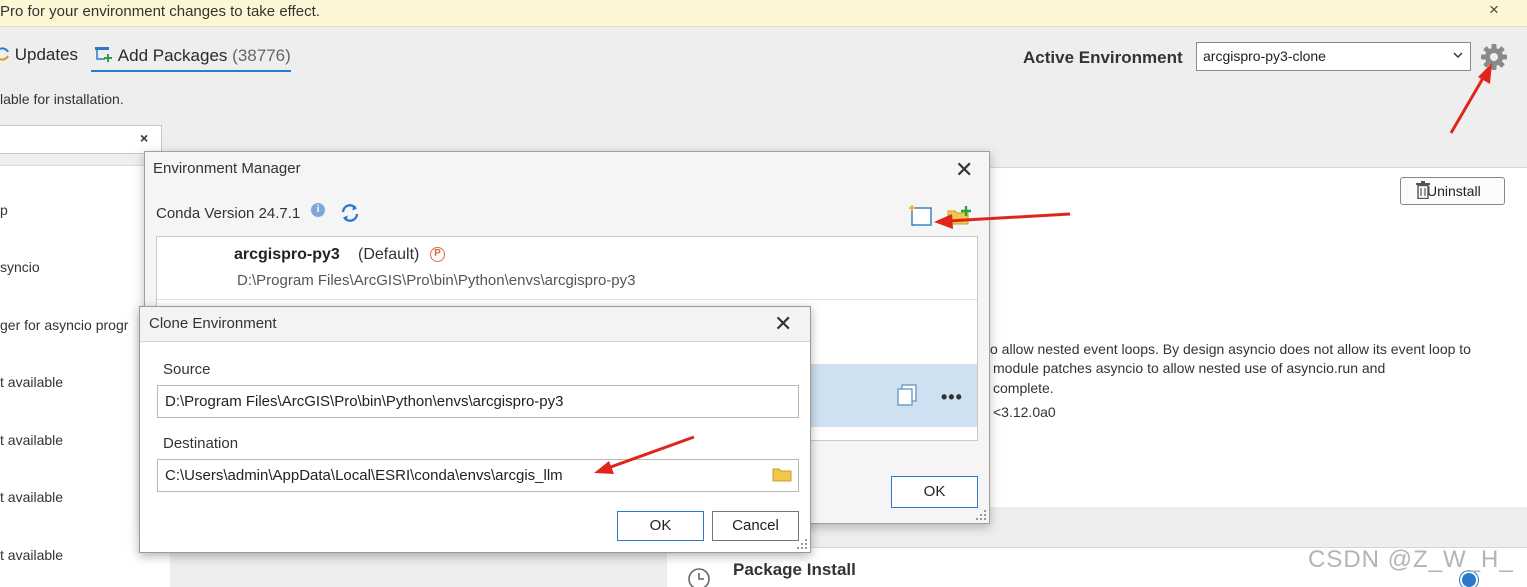 This screenshot has height=587, width=1527. What do you see at coordinates (934, 492) in the screenshot?
I see `environment-manager-ok-button: OK` at bounding box center [934, 492].